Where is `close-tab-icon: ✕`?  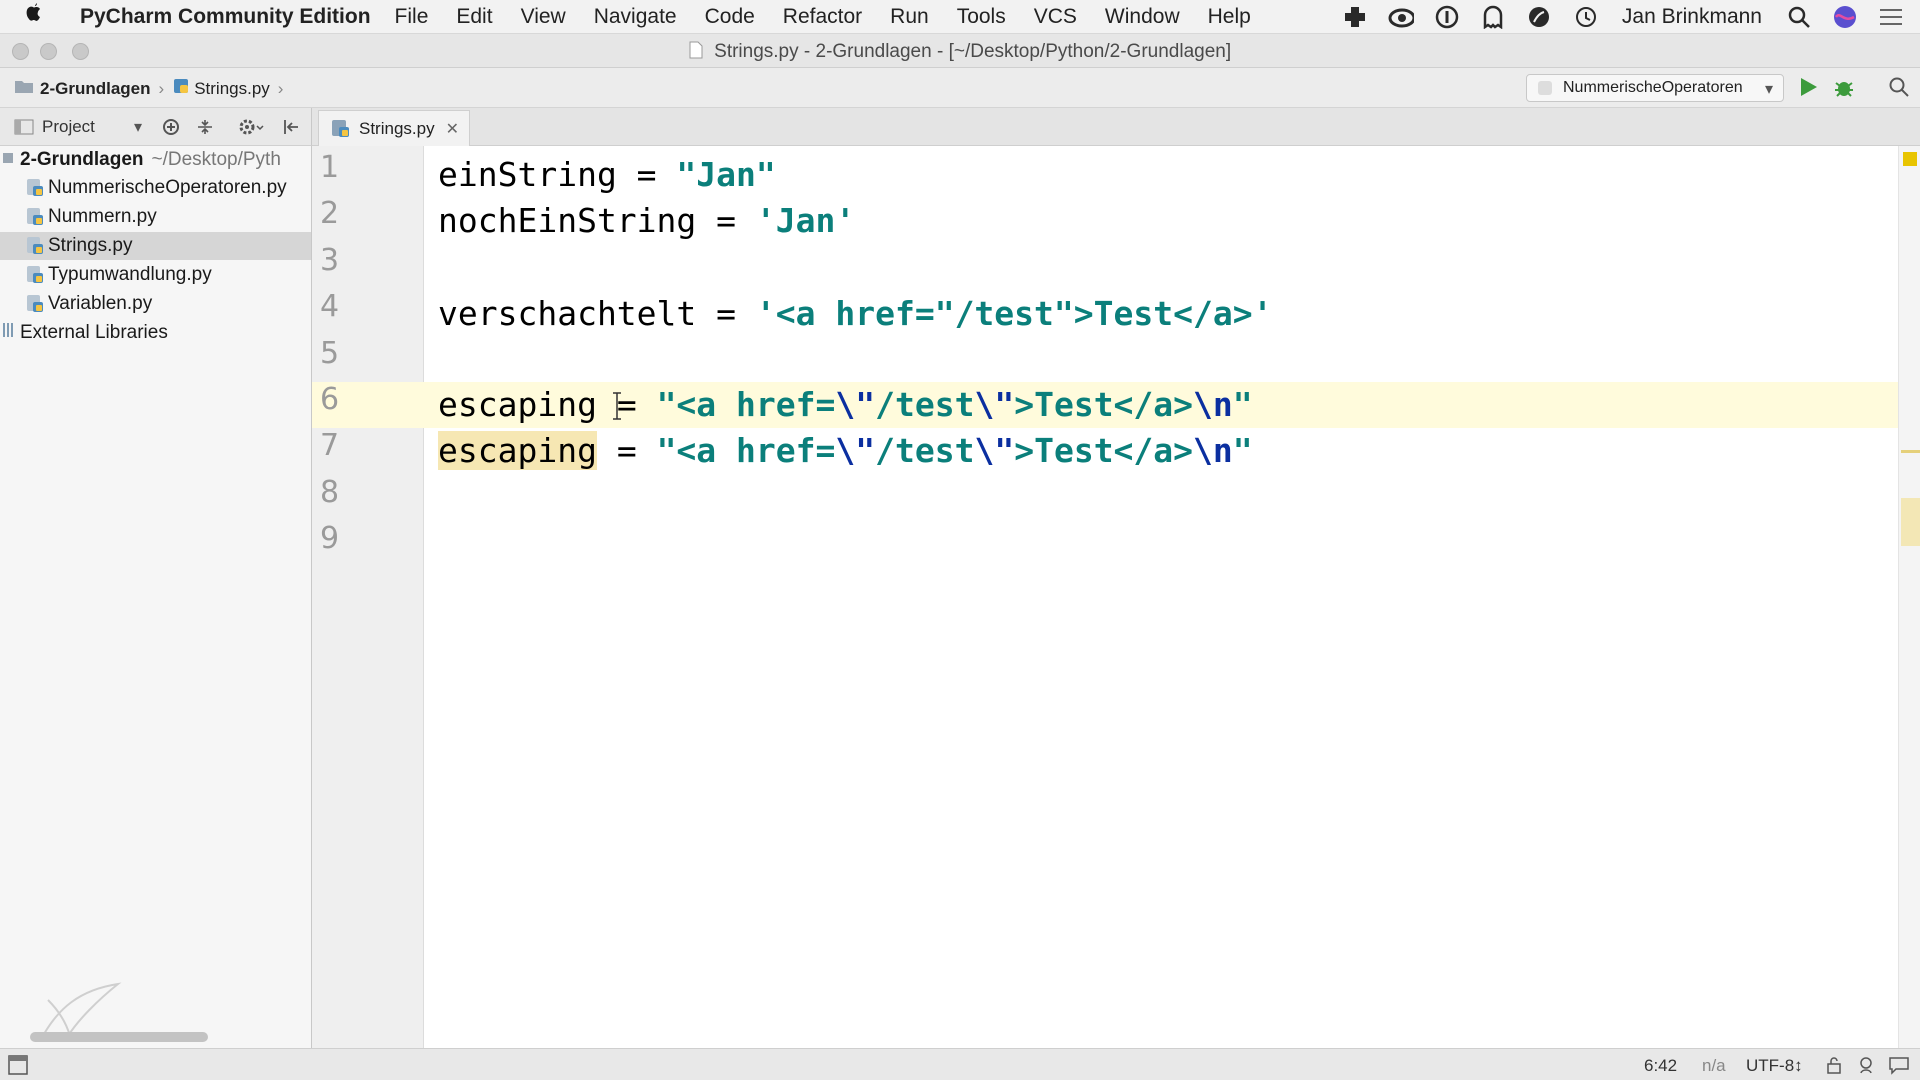 close-tab-icon: ✕ is located at coordinates (452, 129).